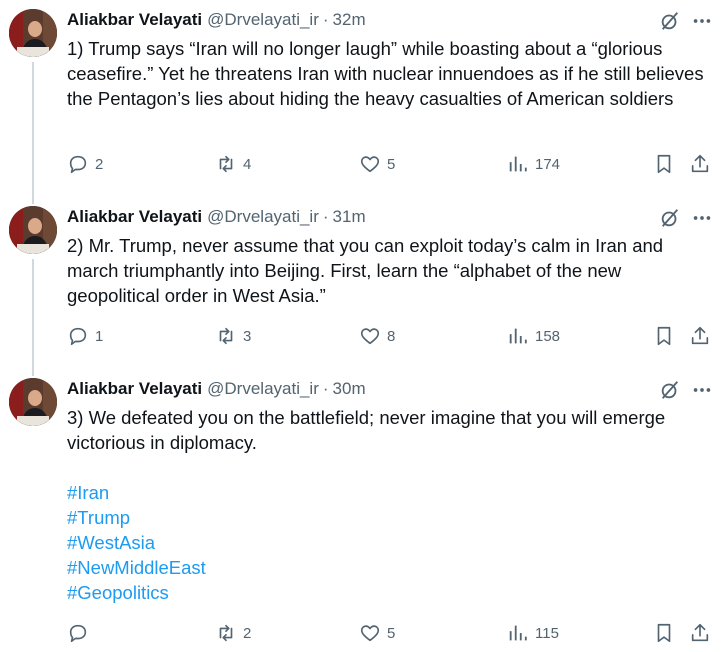  I want to click on action-bar: 2 5 115, so click(392, 633).